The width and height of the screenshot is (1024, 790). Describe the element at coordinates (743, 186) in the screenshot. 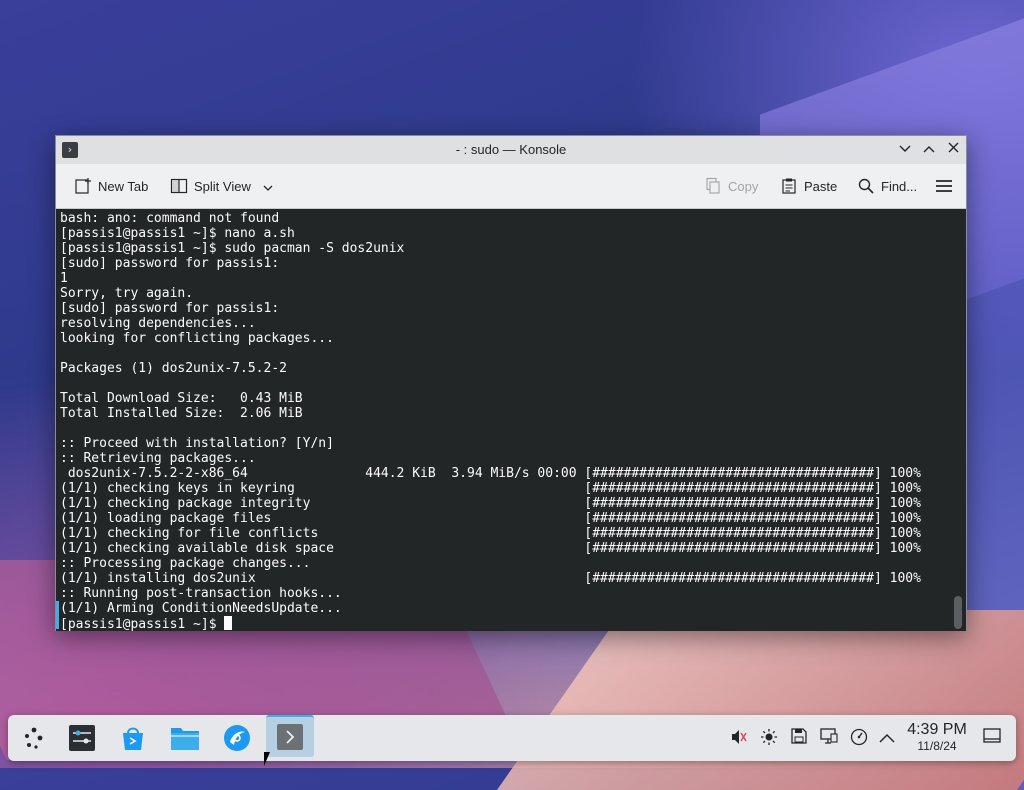

I see `copy-label: Copy` at that location.